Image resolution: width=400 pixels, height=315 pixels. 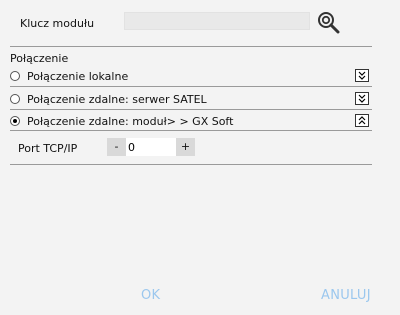 I want to click on port-increment-button: +, so click(x=185, y=147).